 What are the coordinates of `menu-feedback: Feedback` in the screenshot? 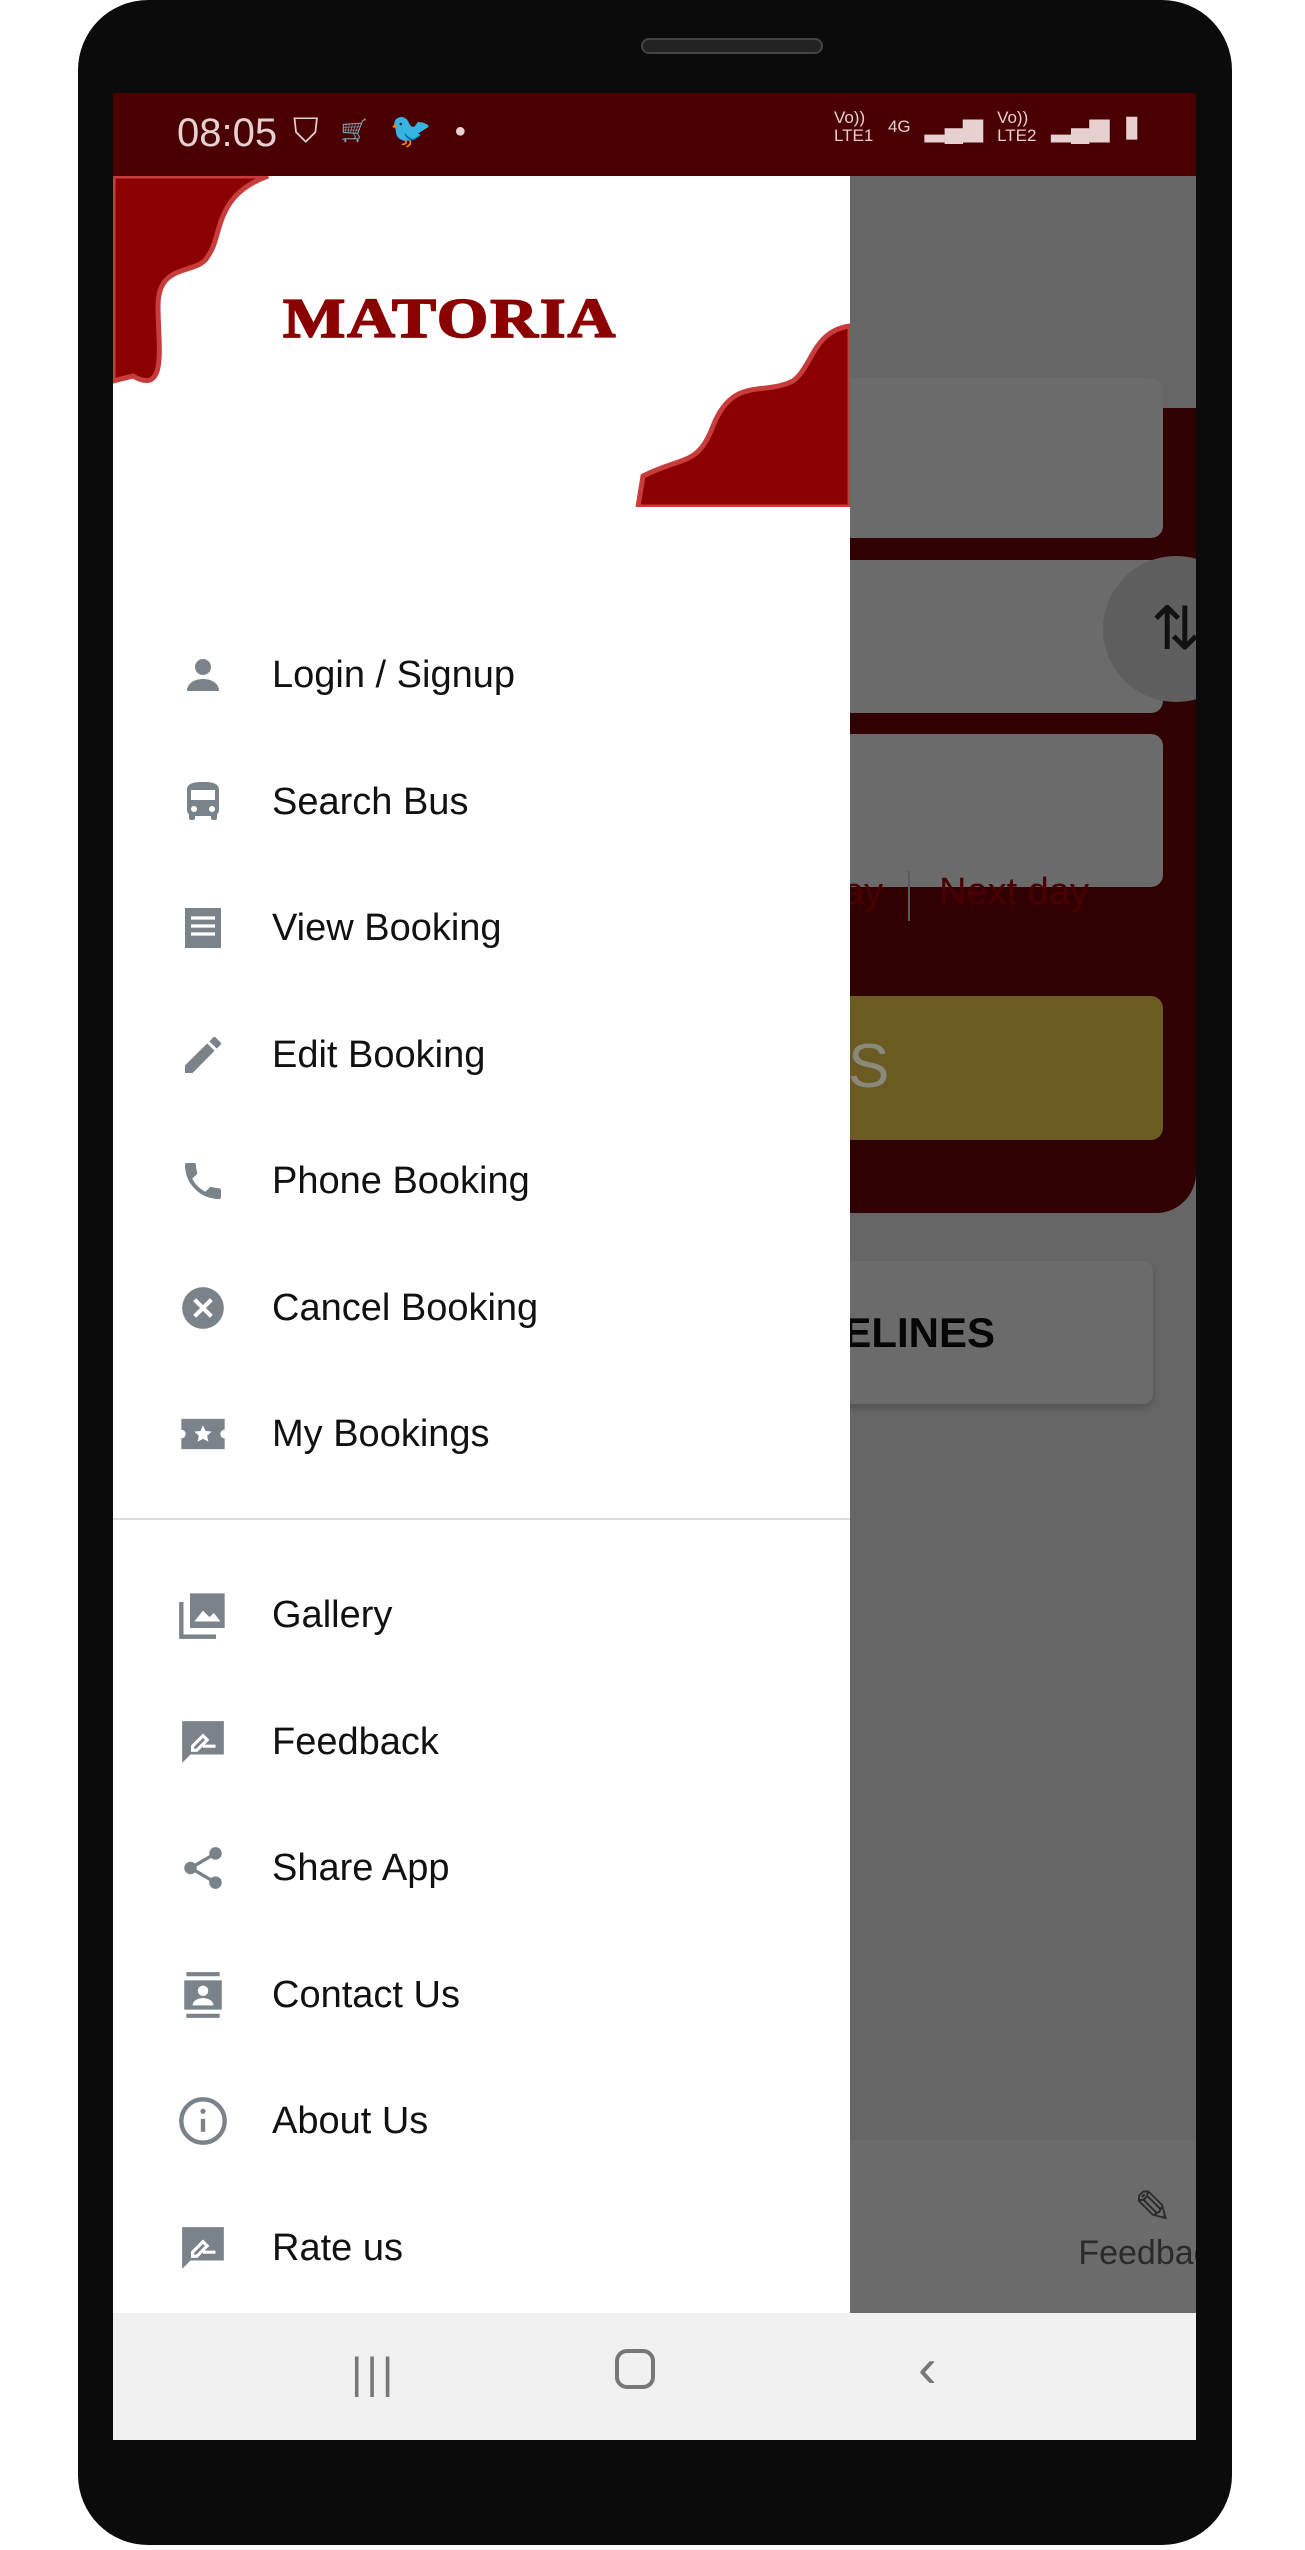 It's located at (481, 1742).